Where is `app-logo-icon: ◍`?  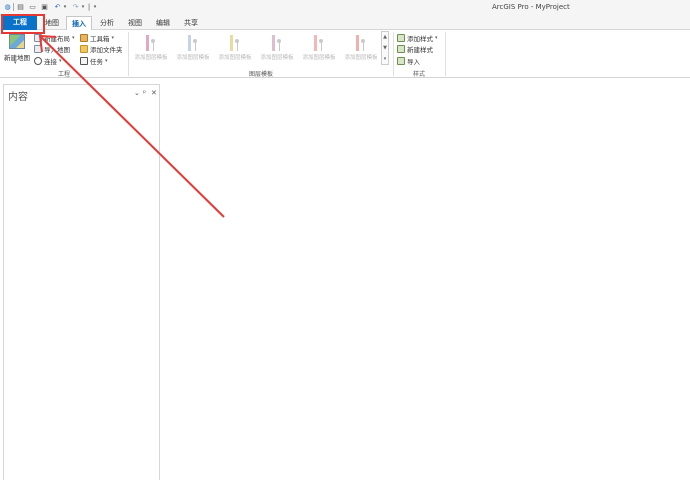
app-logo-icon: ◍ is located at coordinates (7, 7).